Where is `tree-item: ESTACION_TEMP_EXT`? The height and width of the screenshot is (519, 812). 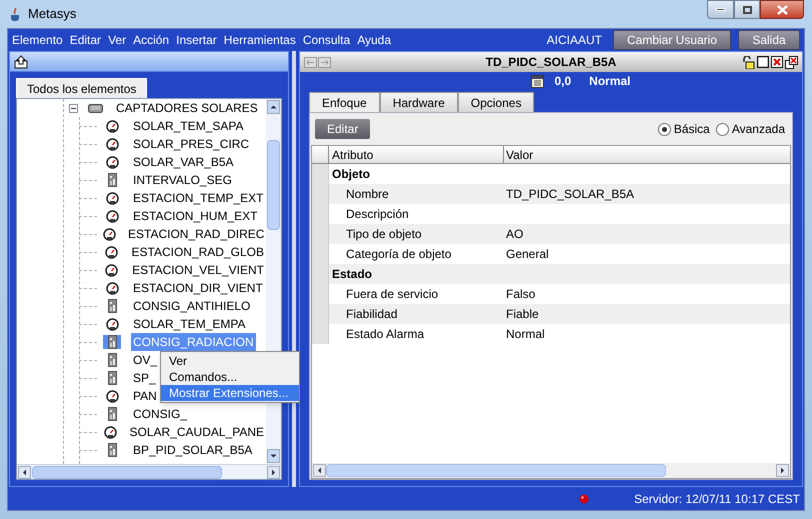 tree-item: ESTACION_TEMP_EXT is located at coordinates (198, 198).